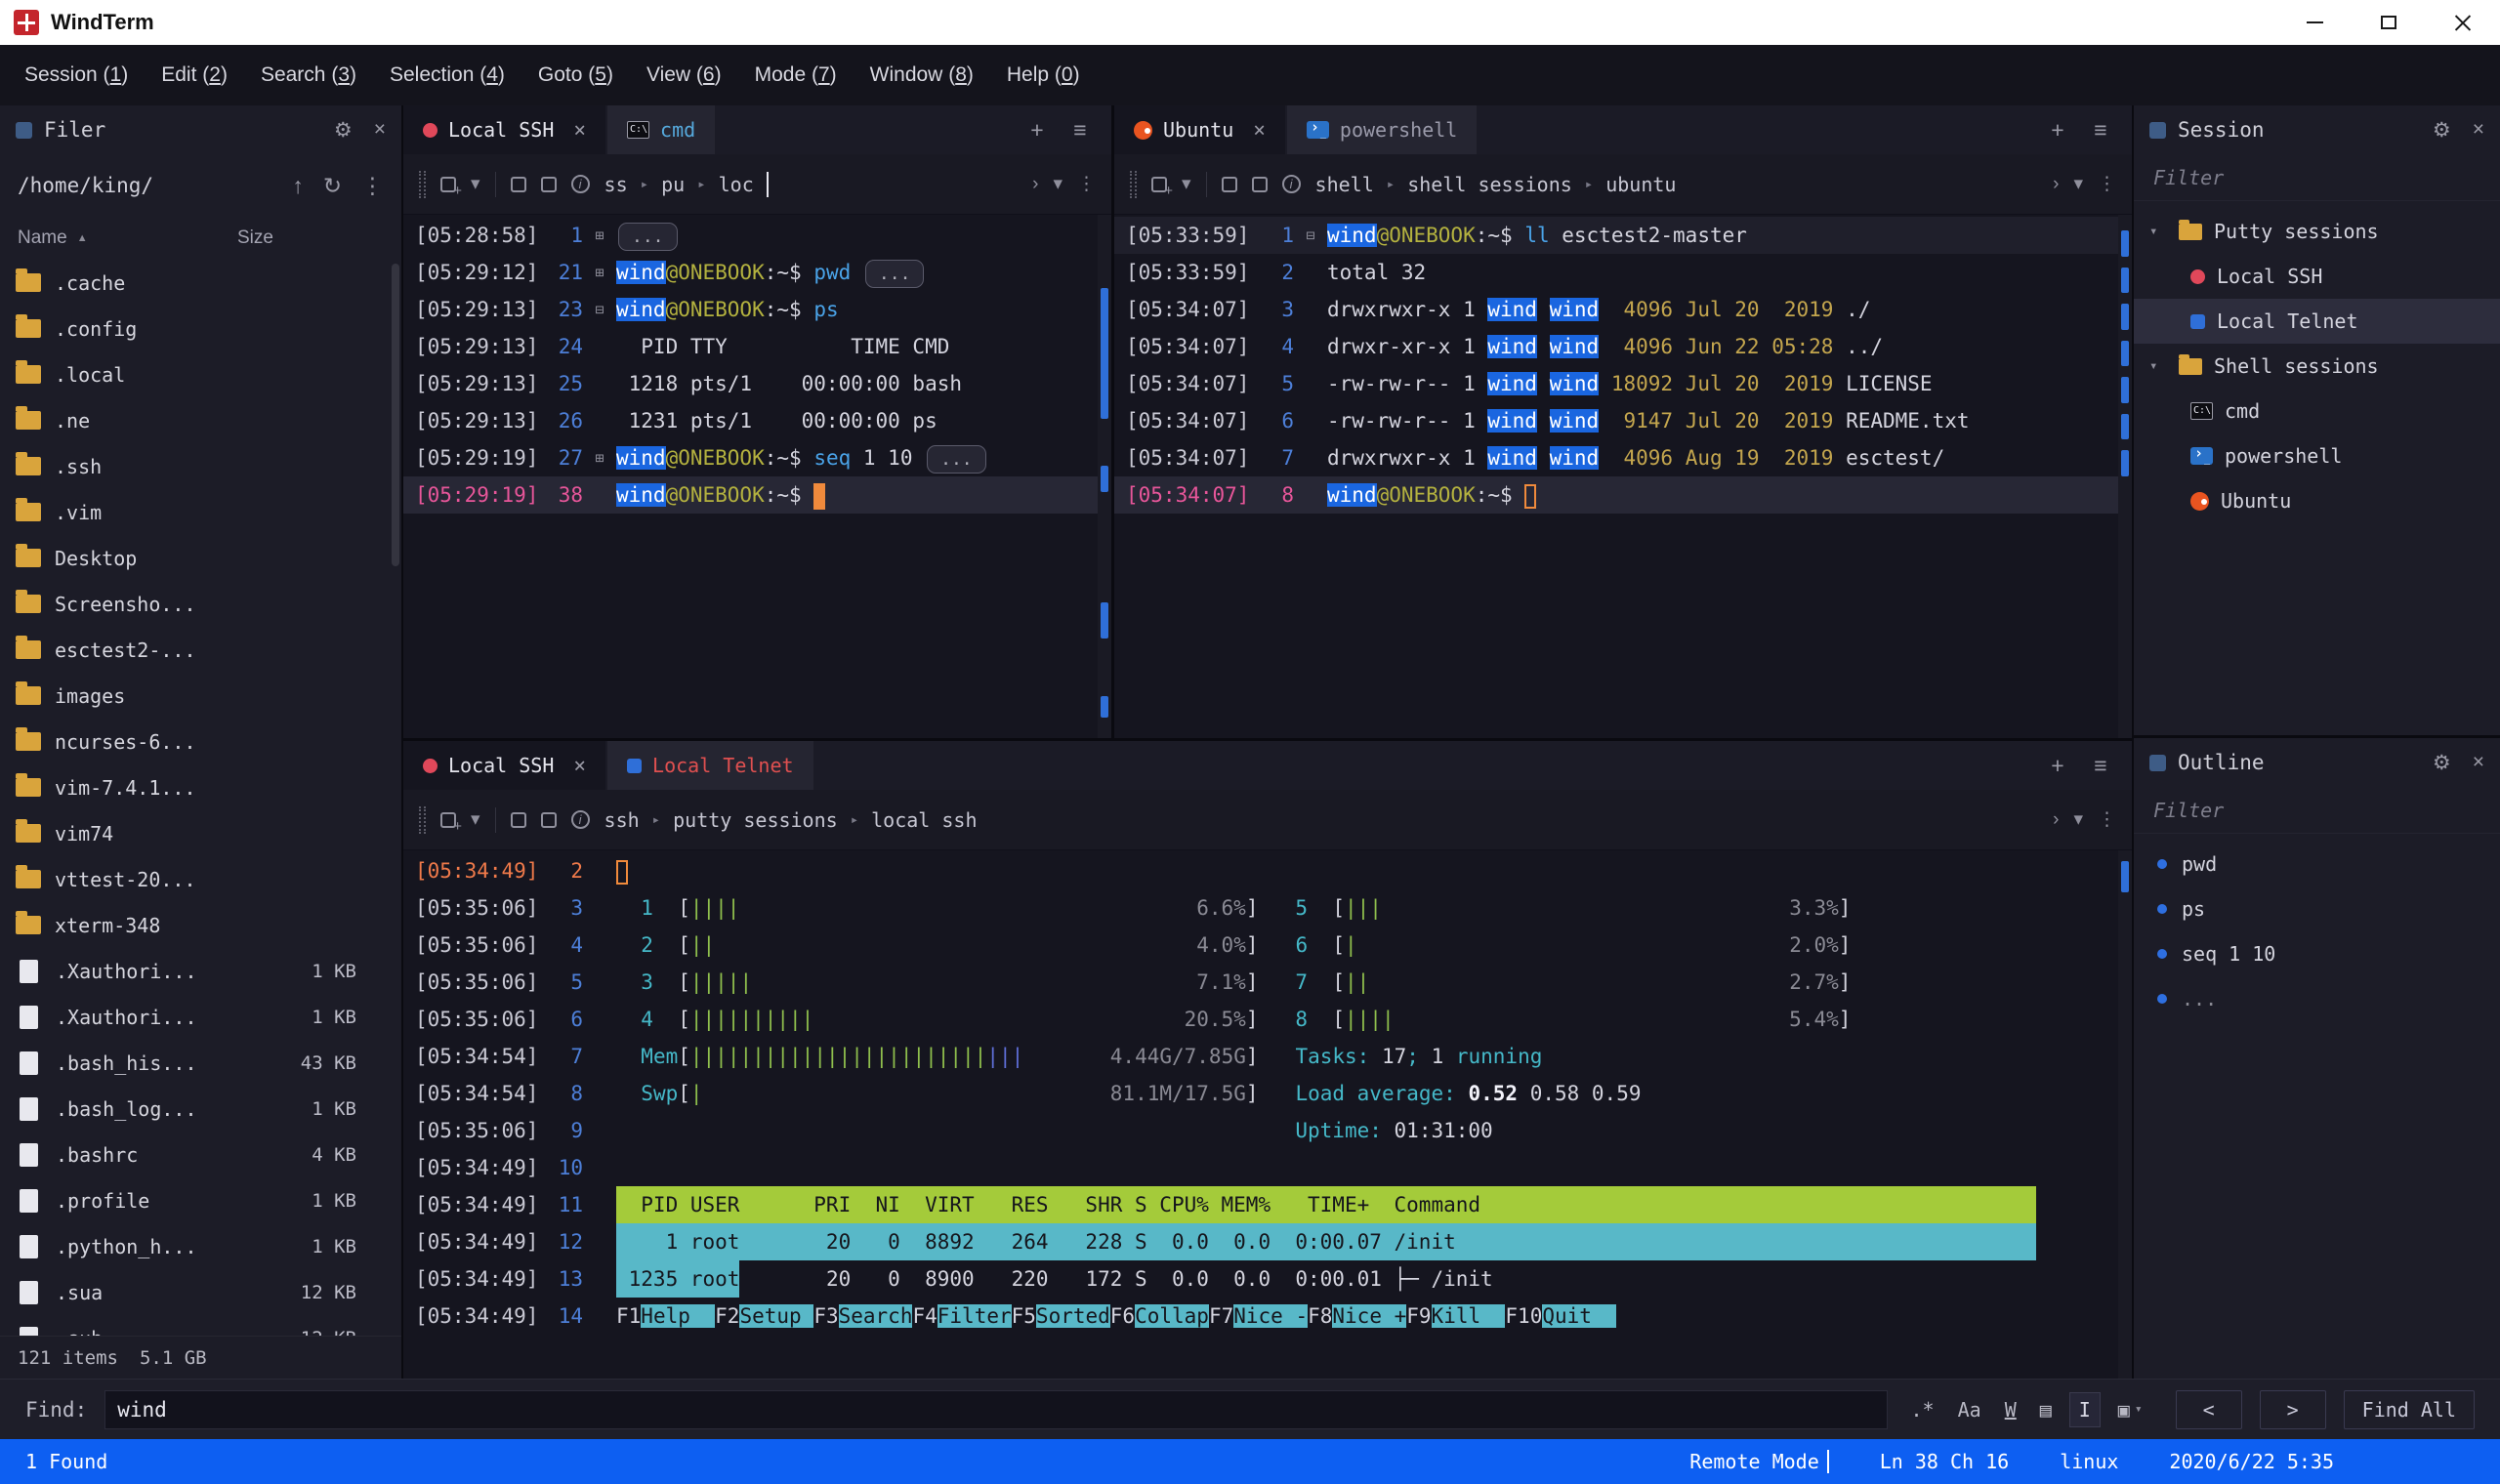 This screenshot has height=1484, width=2500. Describe the element at coordinates (2089, 1462) in the screenshot. I see `eol-mode: linux` at that location.